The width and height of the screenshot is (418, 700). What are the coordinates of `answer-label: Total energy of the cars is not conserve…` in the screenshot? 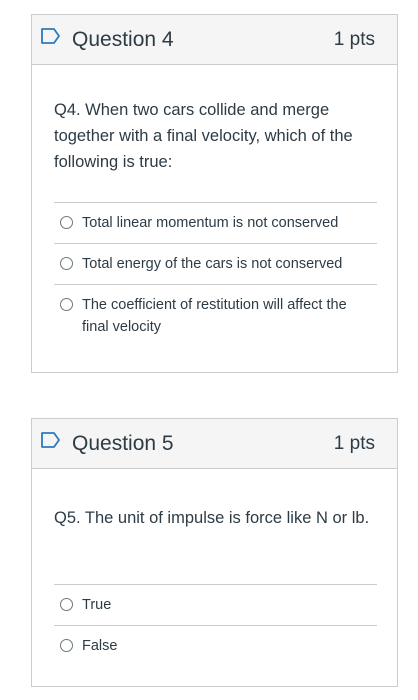 It's located at (212, 264).